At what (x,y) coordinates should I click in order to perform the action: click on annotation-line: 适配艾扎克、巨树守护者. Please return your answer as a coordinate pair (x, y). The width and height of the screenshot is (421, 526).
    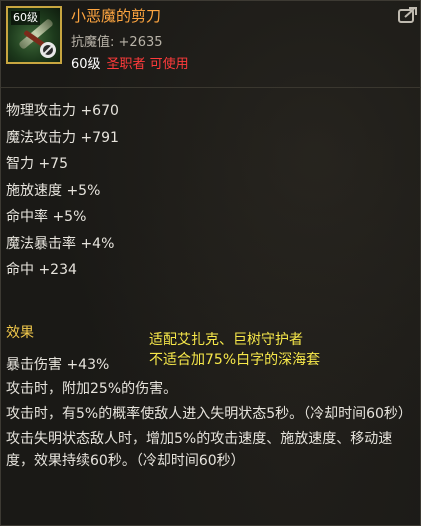
    Looking at the image, I should click on (226, 340).